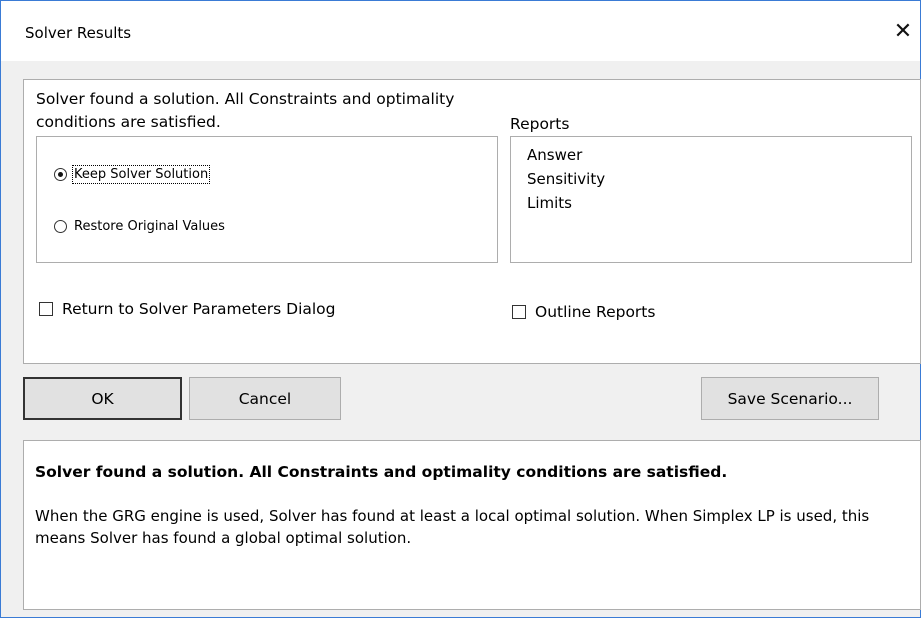  Describe the element at coordinates (460, 31) in the screenshot. I see `title-bar: Solver Results ✕` at that location.